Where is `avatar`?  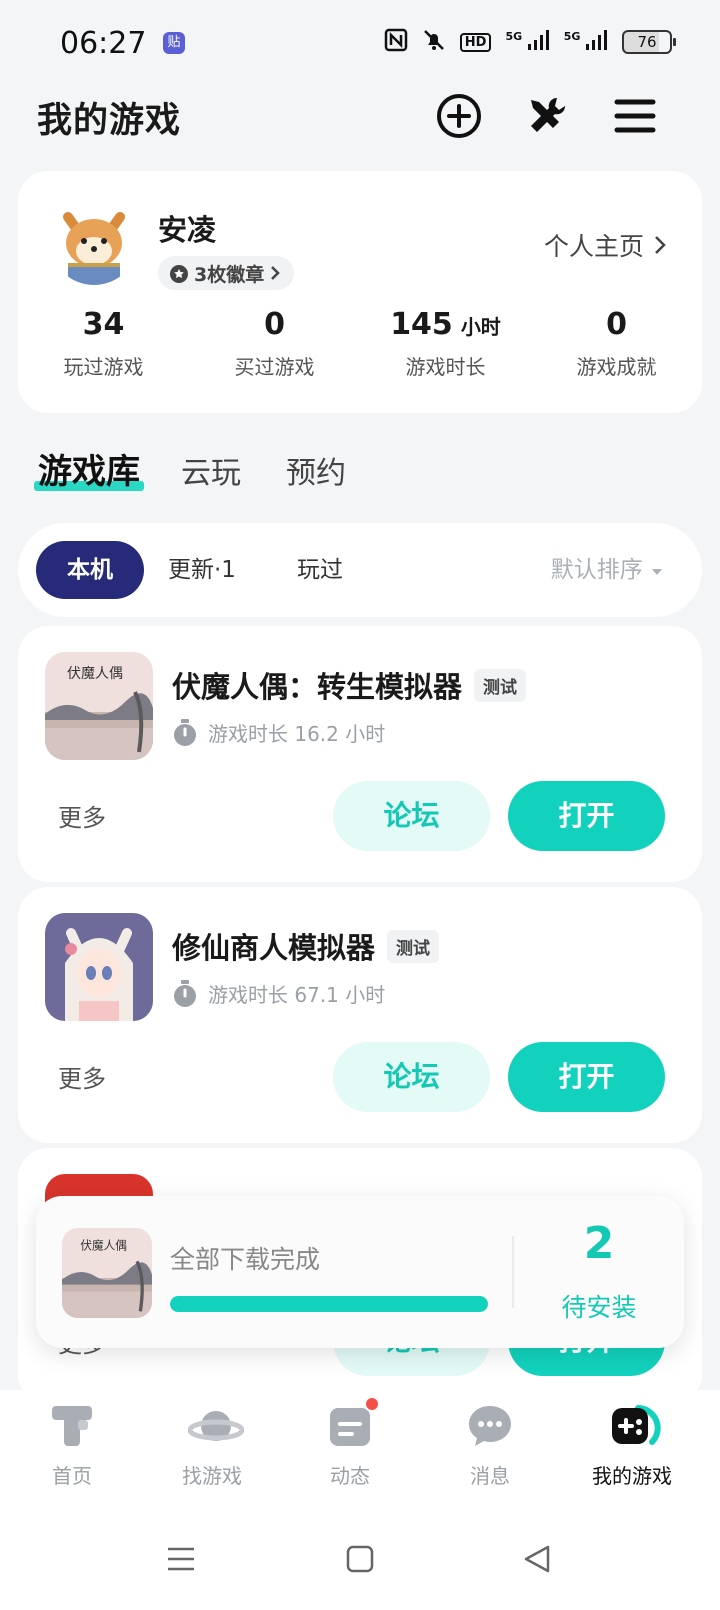 avatar is located at coordinates (94, 241).